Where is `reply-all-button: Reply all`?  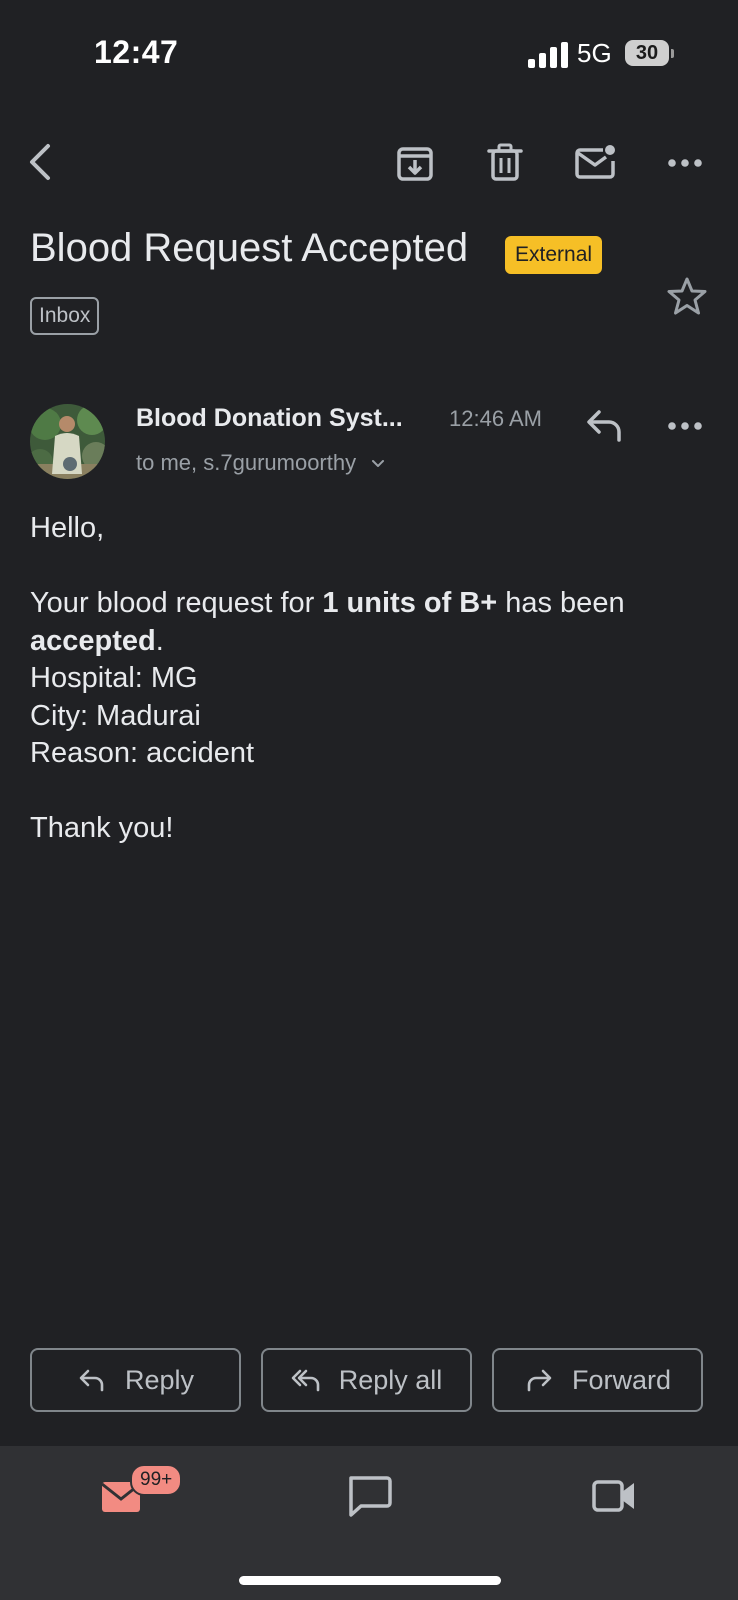
reply-all-button: Reply all is located at coordinates (366, 1380).